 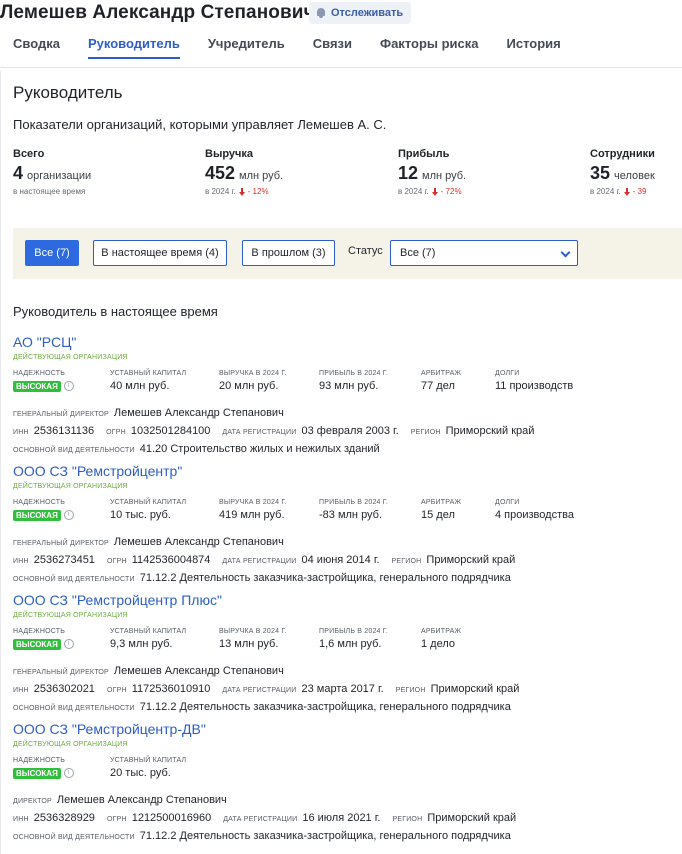 What do you see at coordinates (18, 173) in the screenshot?
I see `metric-value: 4` at bounding box center [18, 173].